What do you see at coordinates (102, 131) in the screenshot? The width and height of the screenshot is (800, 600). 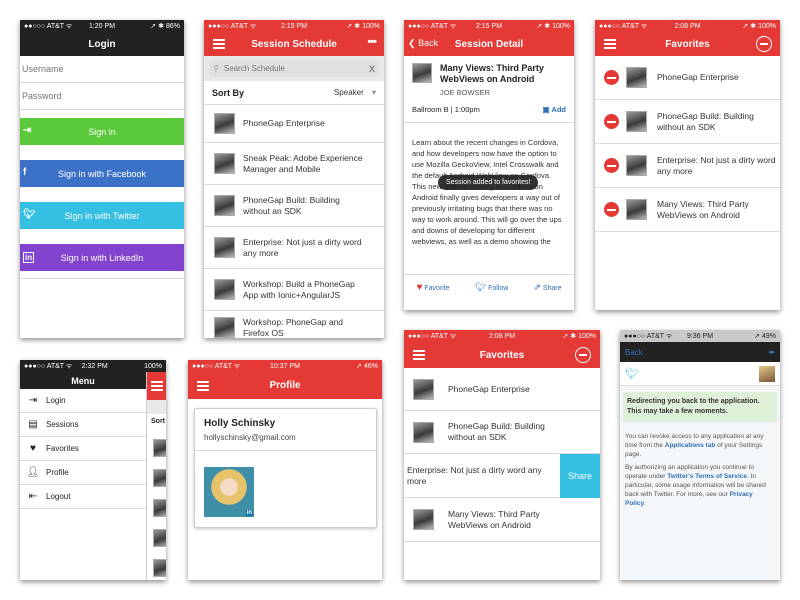 I see `signin-button: ⇥ Sign in` at bounding box center [102, 131].